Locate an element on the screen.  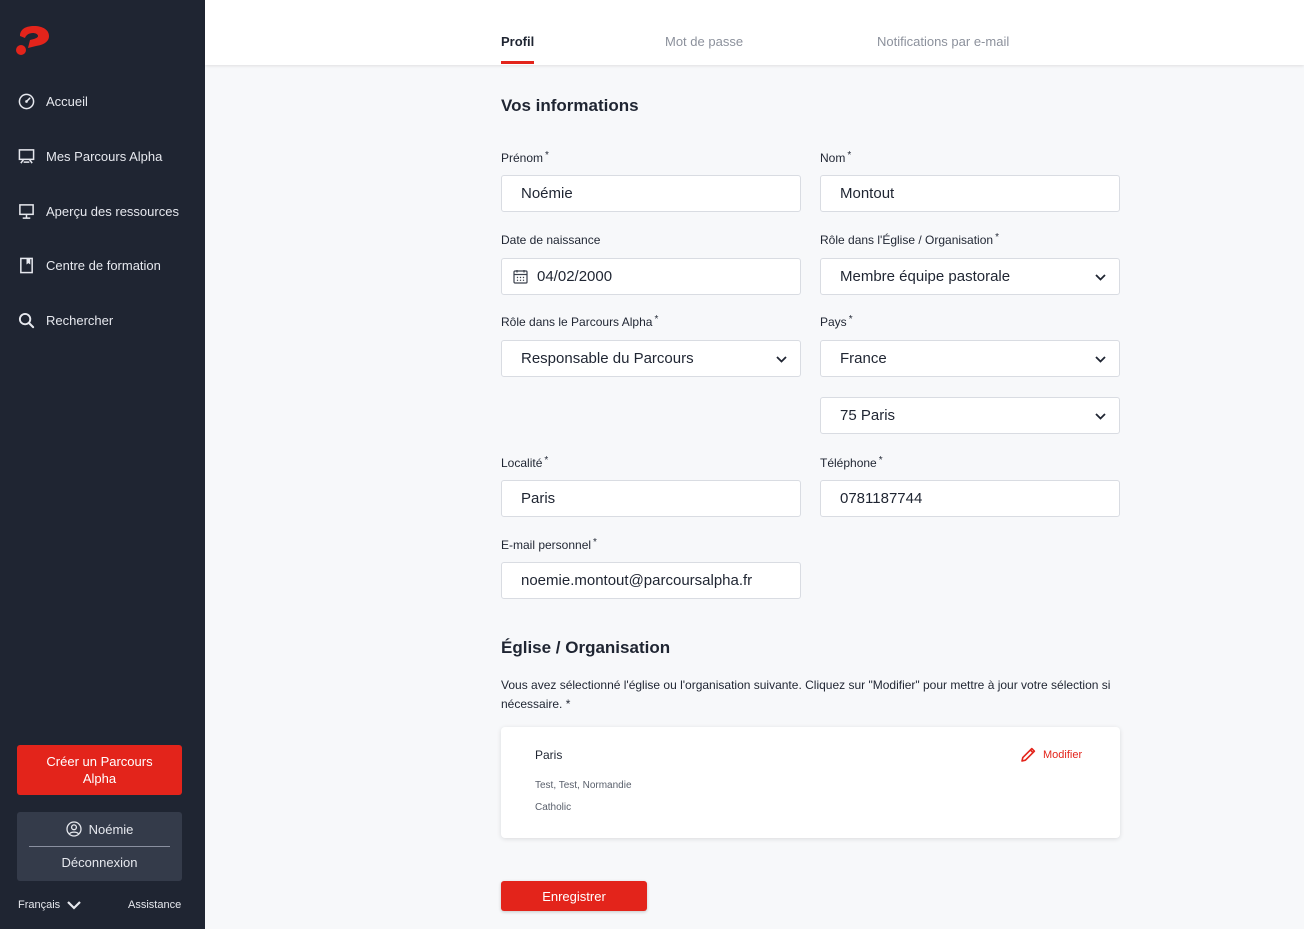
active-tab-indicator is located at coordinates (517, 62).